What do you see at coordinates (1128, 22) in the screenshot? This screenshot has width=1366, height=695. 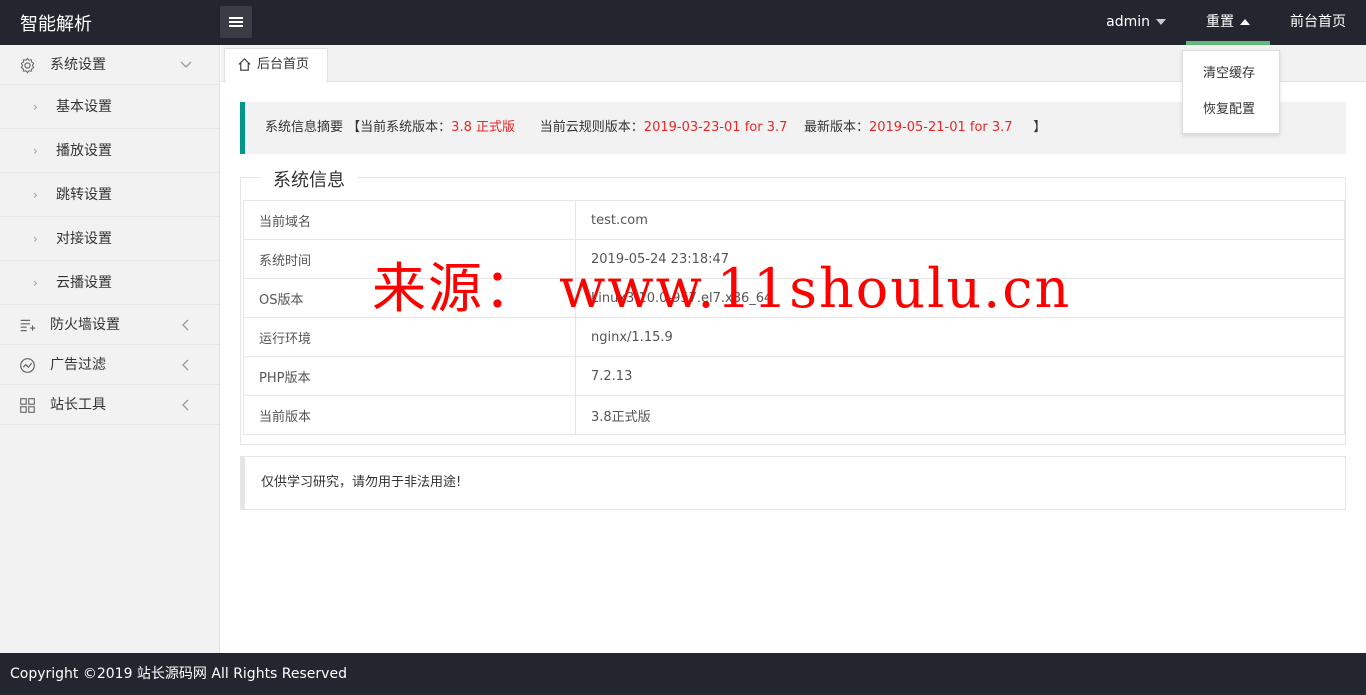 I see `user-name: admin` at bounding box center [1128, 22].